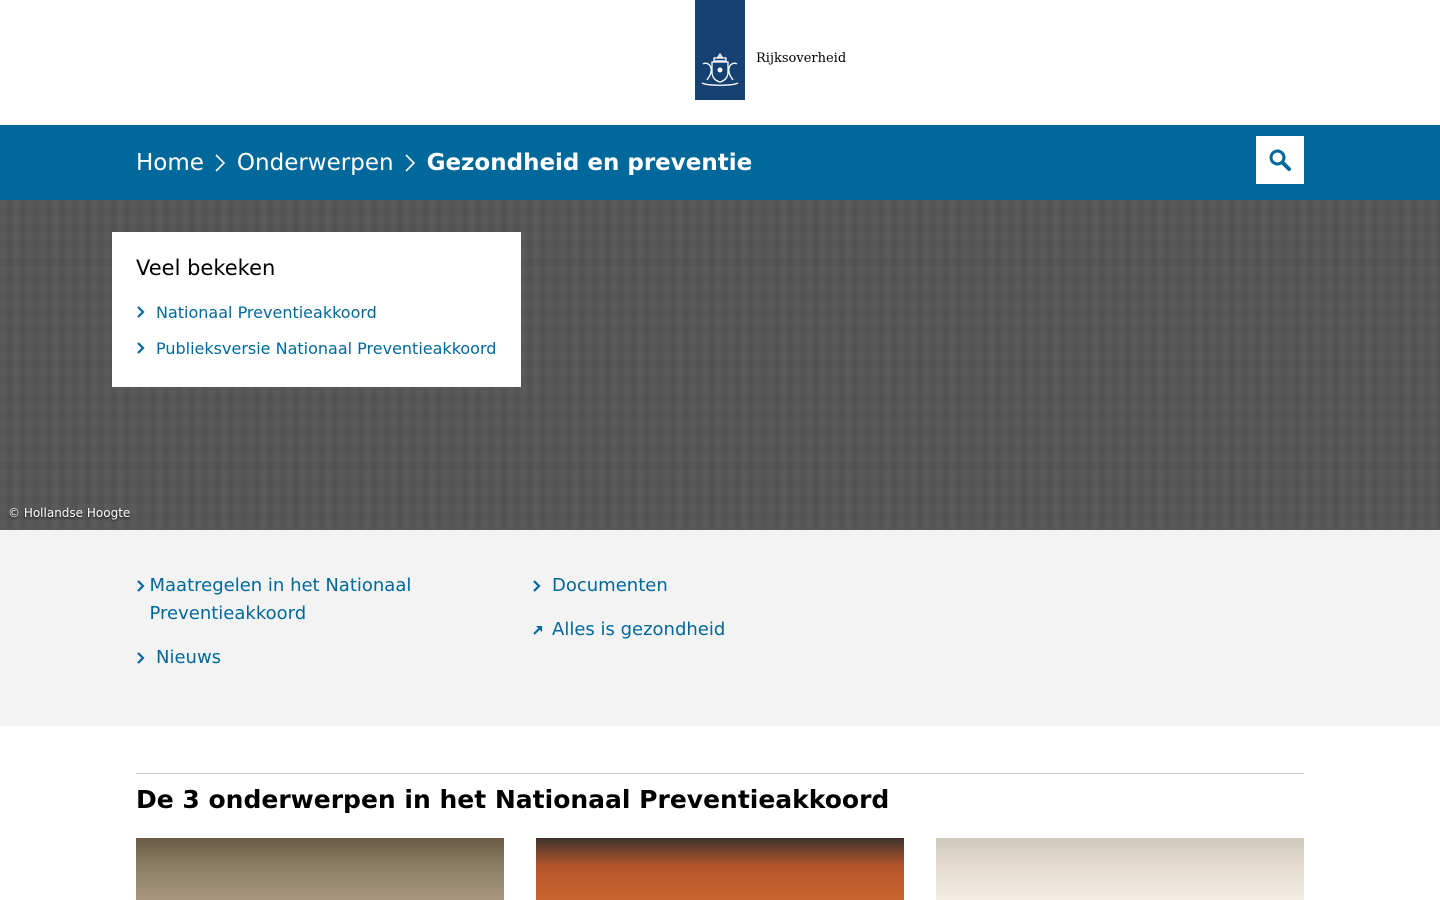 This screenshot has width=1440, height=900. I want to click on logo, so click(720, 50).